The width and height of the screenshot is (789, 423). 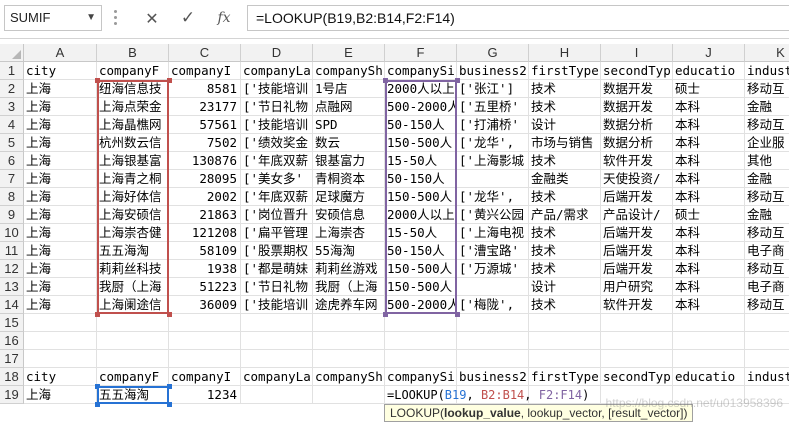 What do you see at coordinates (565, 215) in the screenshot?
I see `cell-h9: 产品/需求` at bounding box center [565, 215].